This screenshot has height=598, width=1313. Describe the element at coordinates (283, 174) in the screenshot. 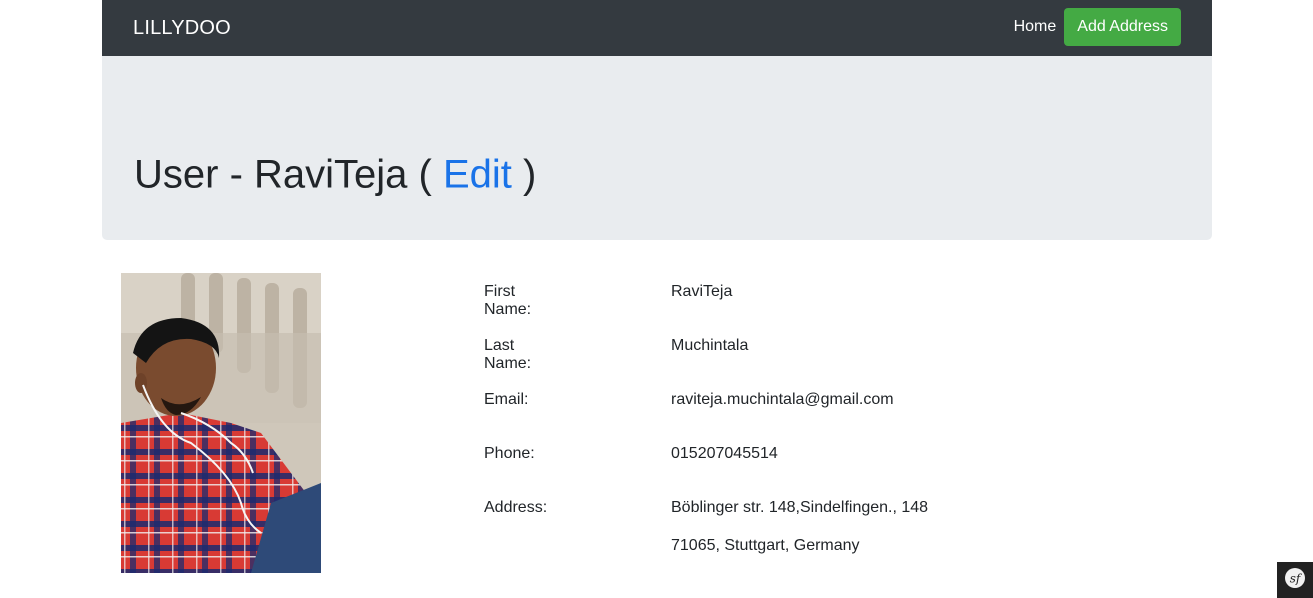

I see `page-title-prefix: User - RaviTeja (` at that location.